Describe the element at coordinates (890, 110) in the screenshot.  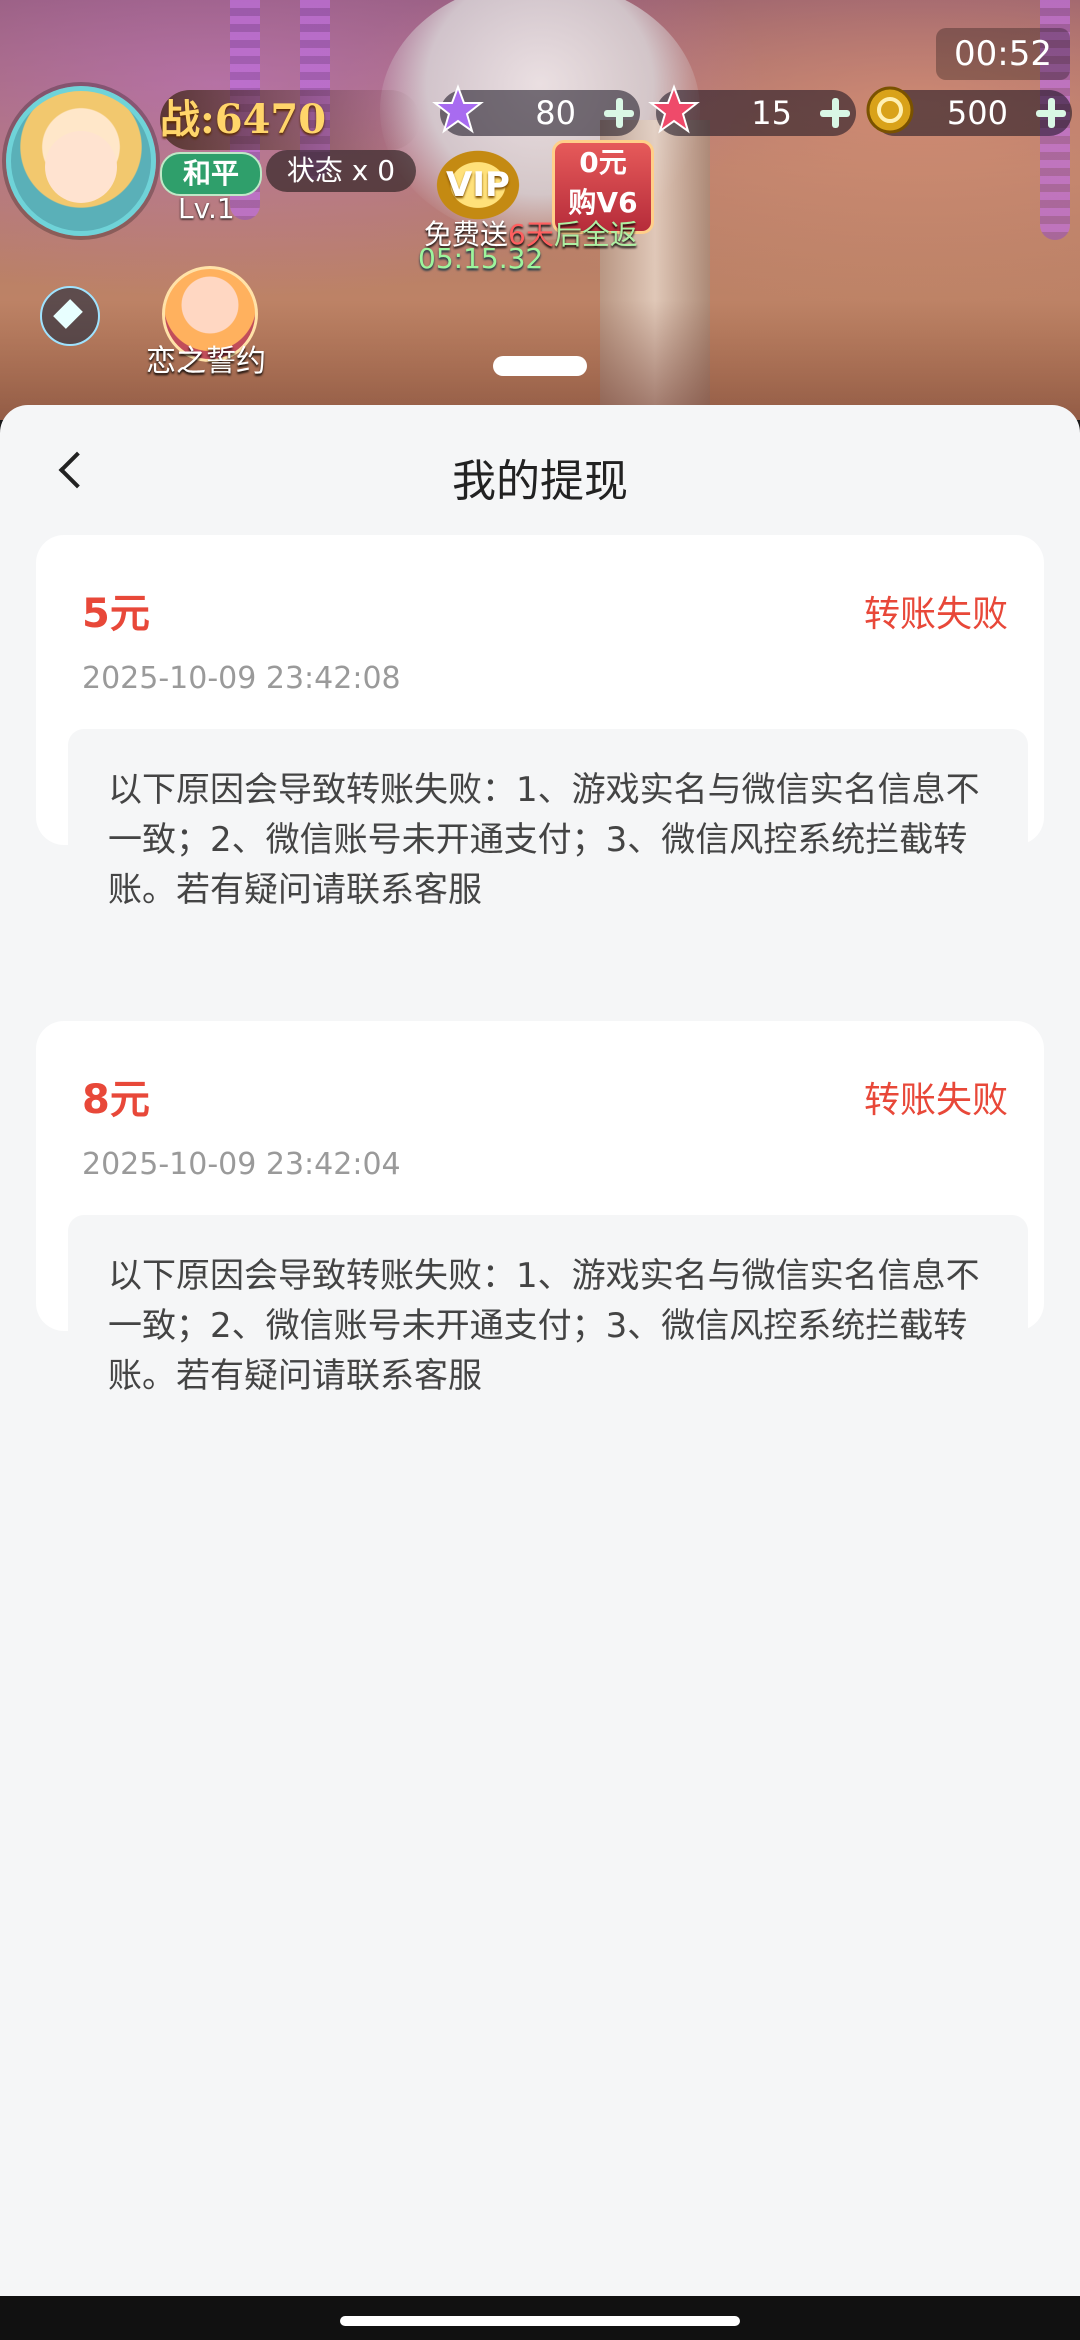
I see `coin-icon` at that location.